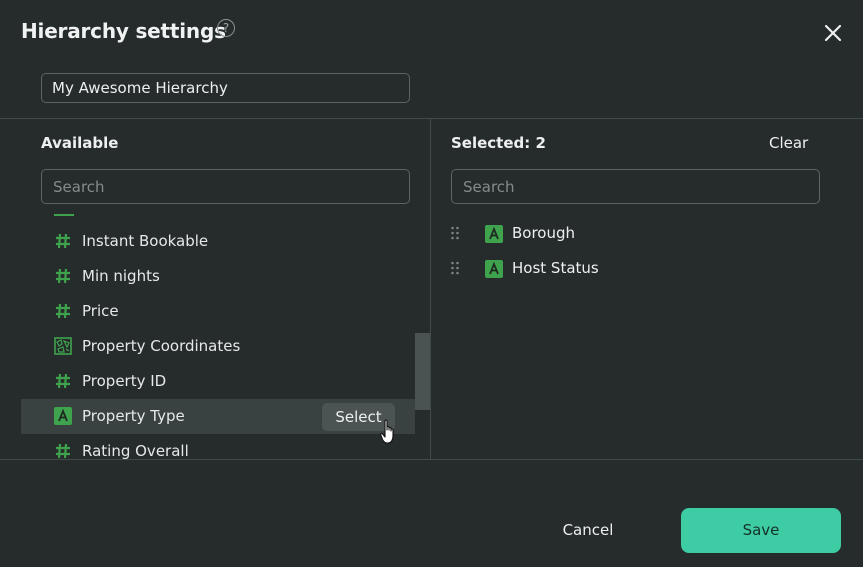  I want to click on list-item: Rating Overall, so click(218, 446).